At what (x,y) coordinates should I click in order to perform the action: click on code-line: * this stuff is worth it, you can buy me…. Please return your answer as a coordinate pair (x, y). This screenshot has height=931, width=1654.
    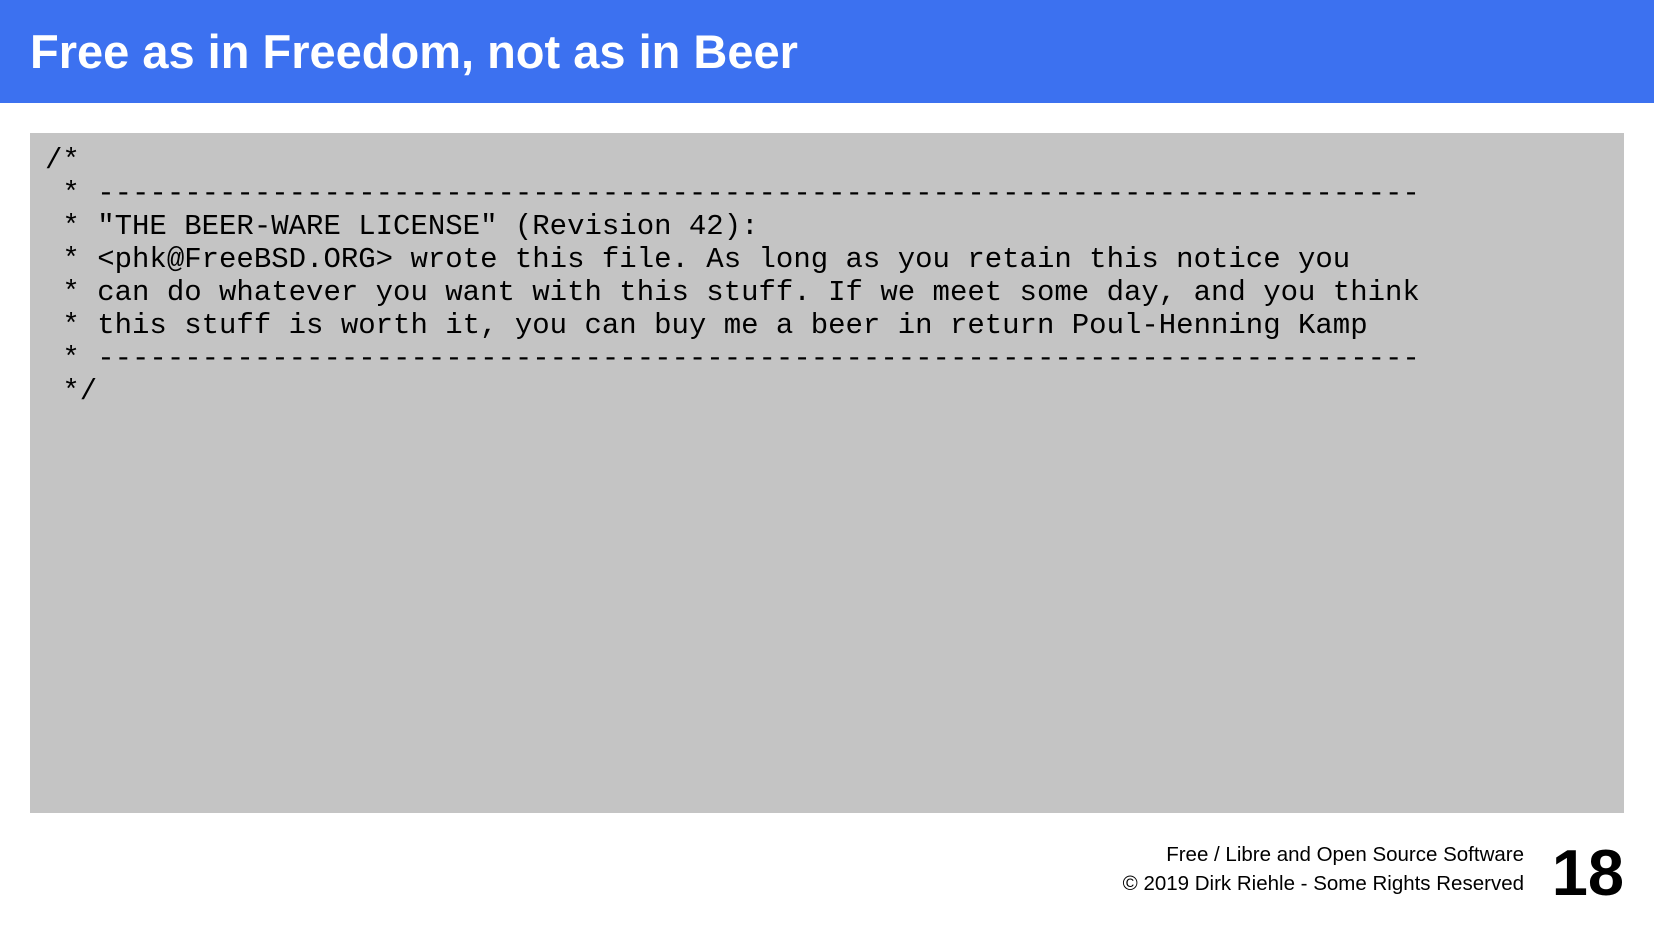
    Looking at the image, I should click on (706, 325).